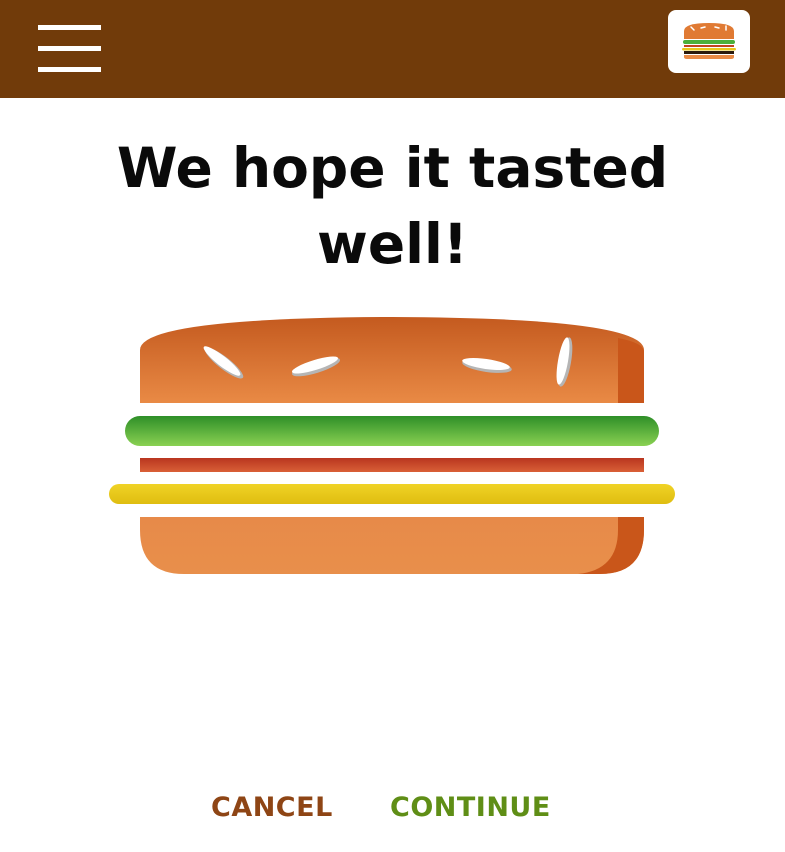 The height and width of the screenshot is (852, 785). I want to click on page-title-line-1: We hope it tasted, so click(392, 168).